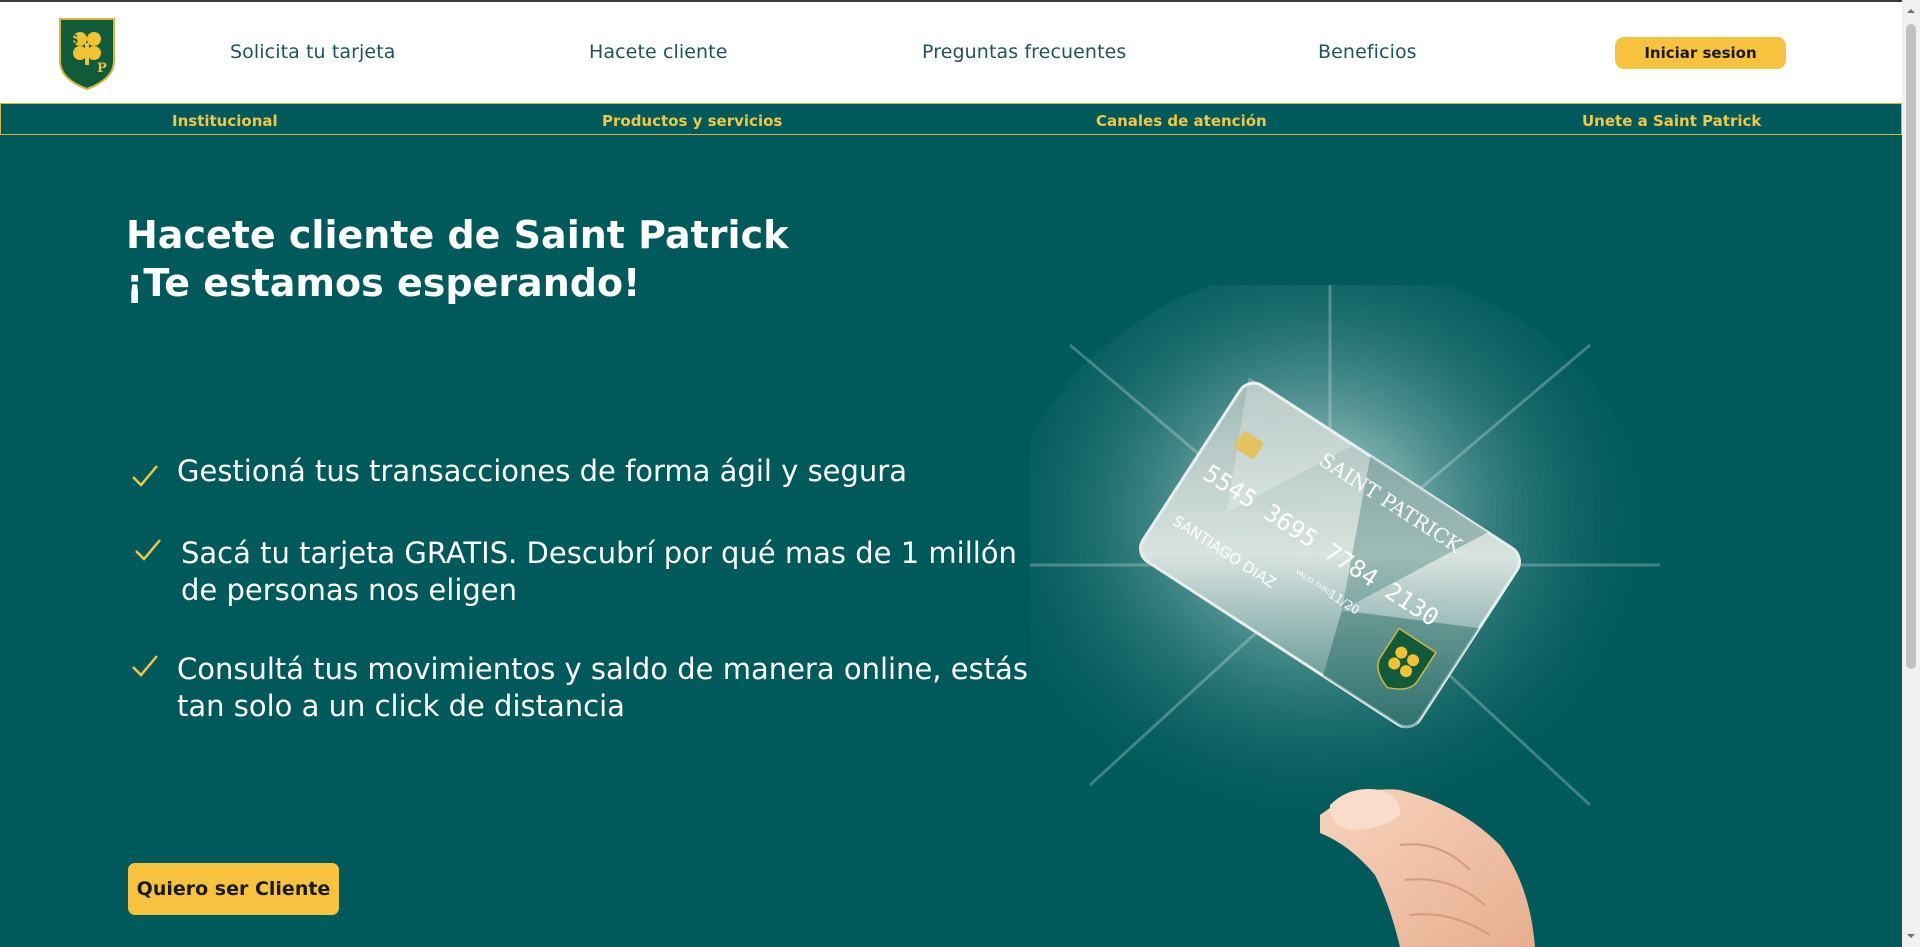  Describe the element at coordinates (457, 235) in the screenshot. I see `hero-title-line-1: Hacete cliente de Saint Patrick` at that location.